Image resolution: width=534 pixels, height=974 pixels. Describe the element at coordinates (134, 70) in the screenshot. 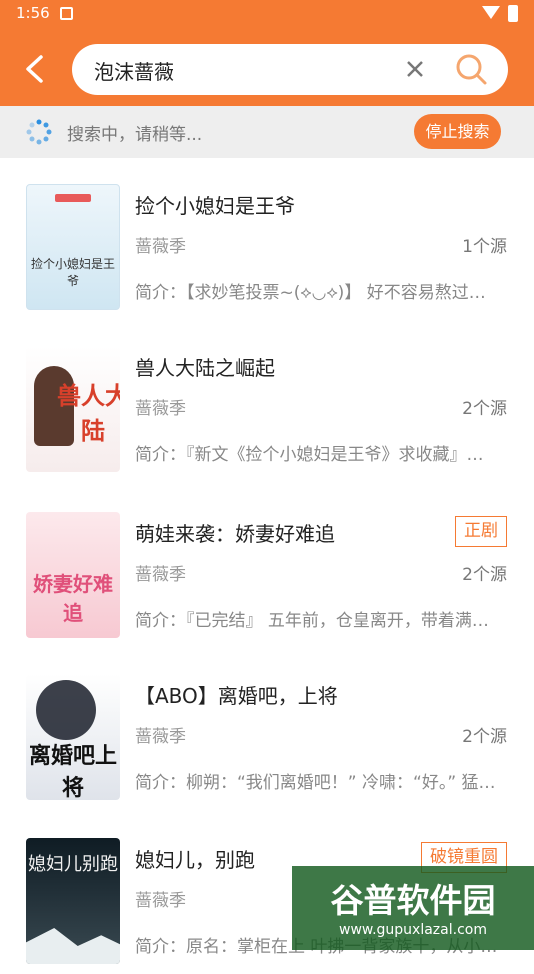

I see `search-query-text: 泡沫蔷薇` at that location.